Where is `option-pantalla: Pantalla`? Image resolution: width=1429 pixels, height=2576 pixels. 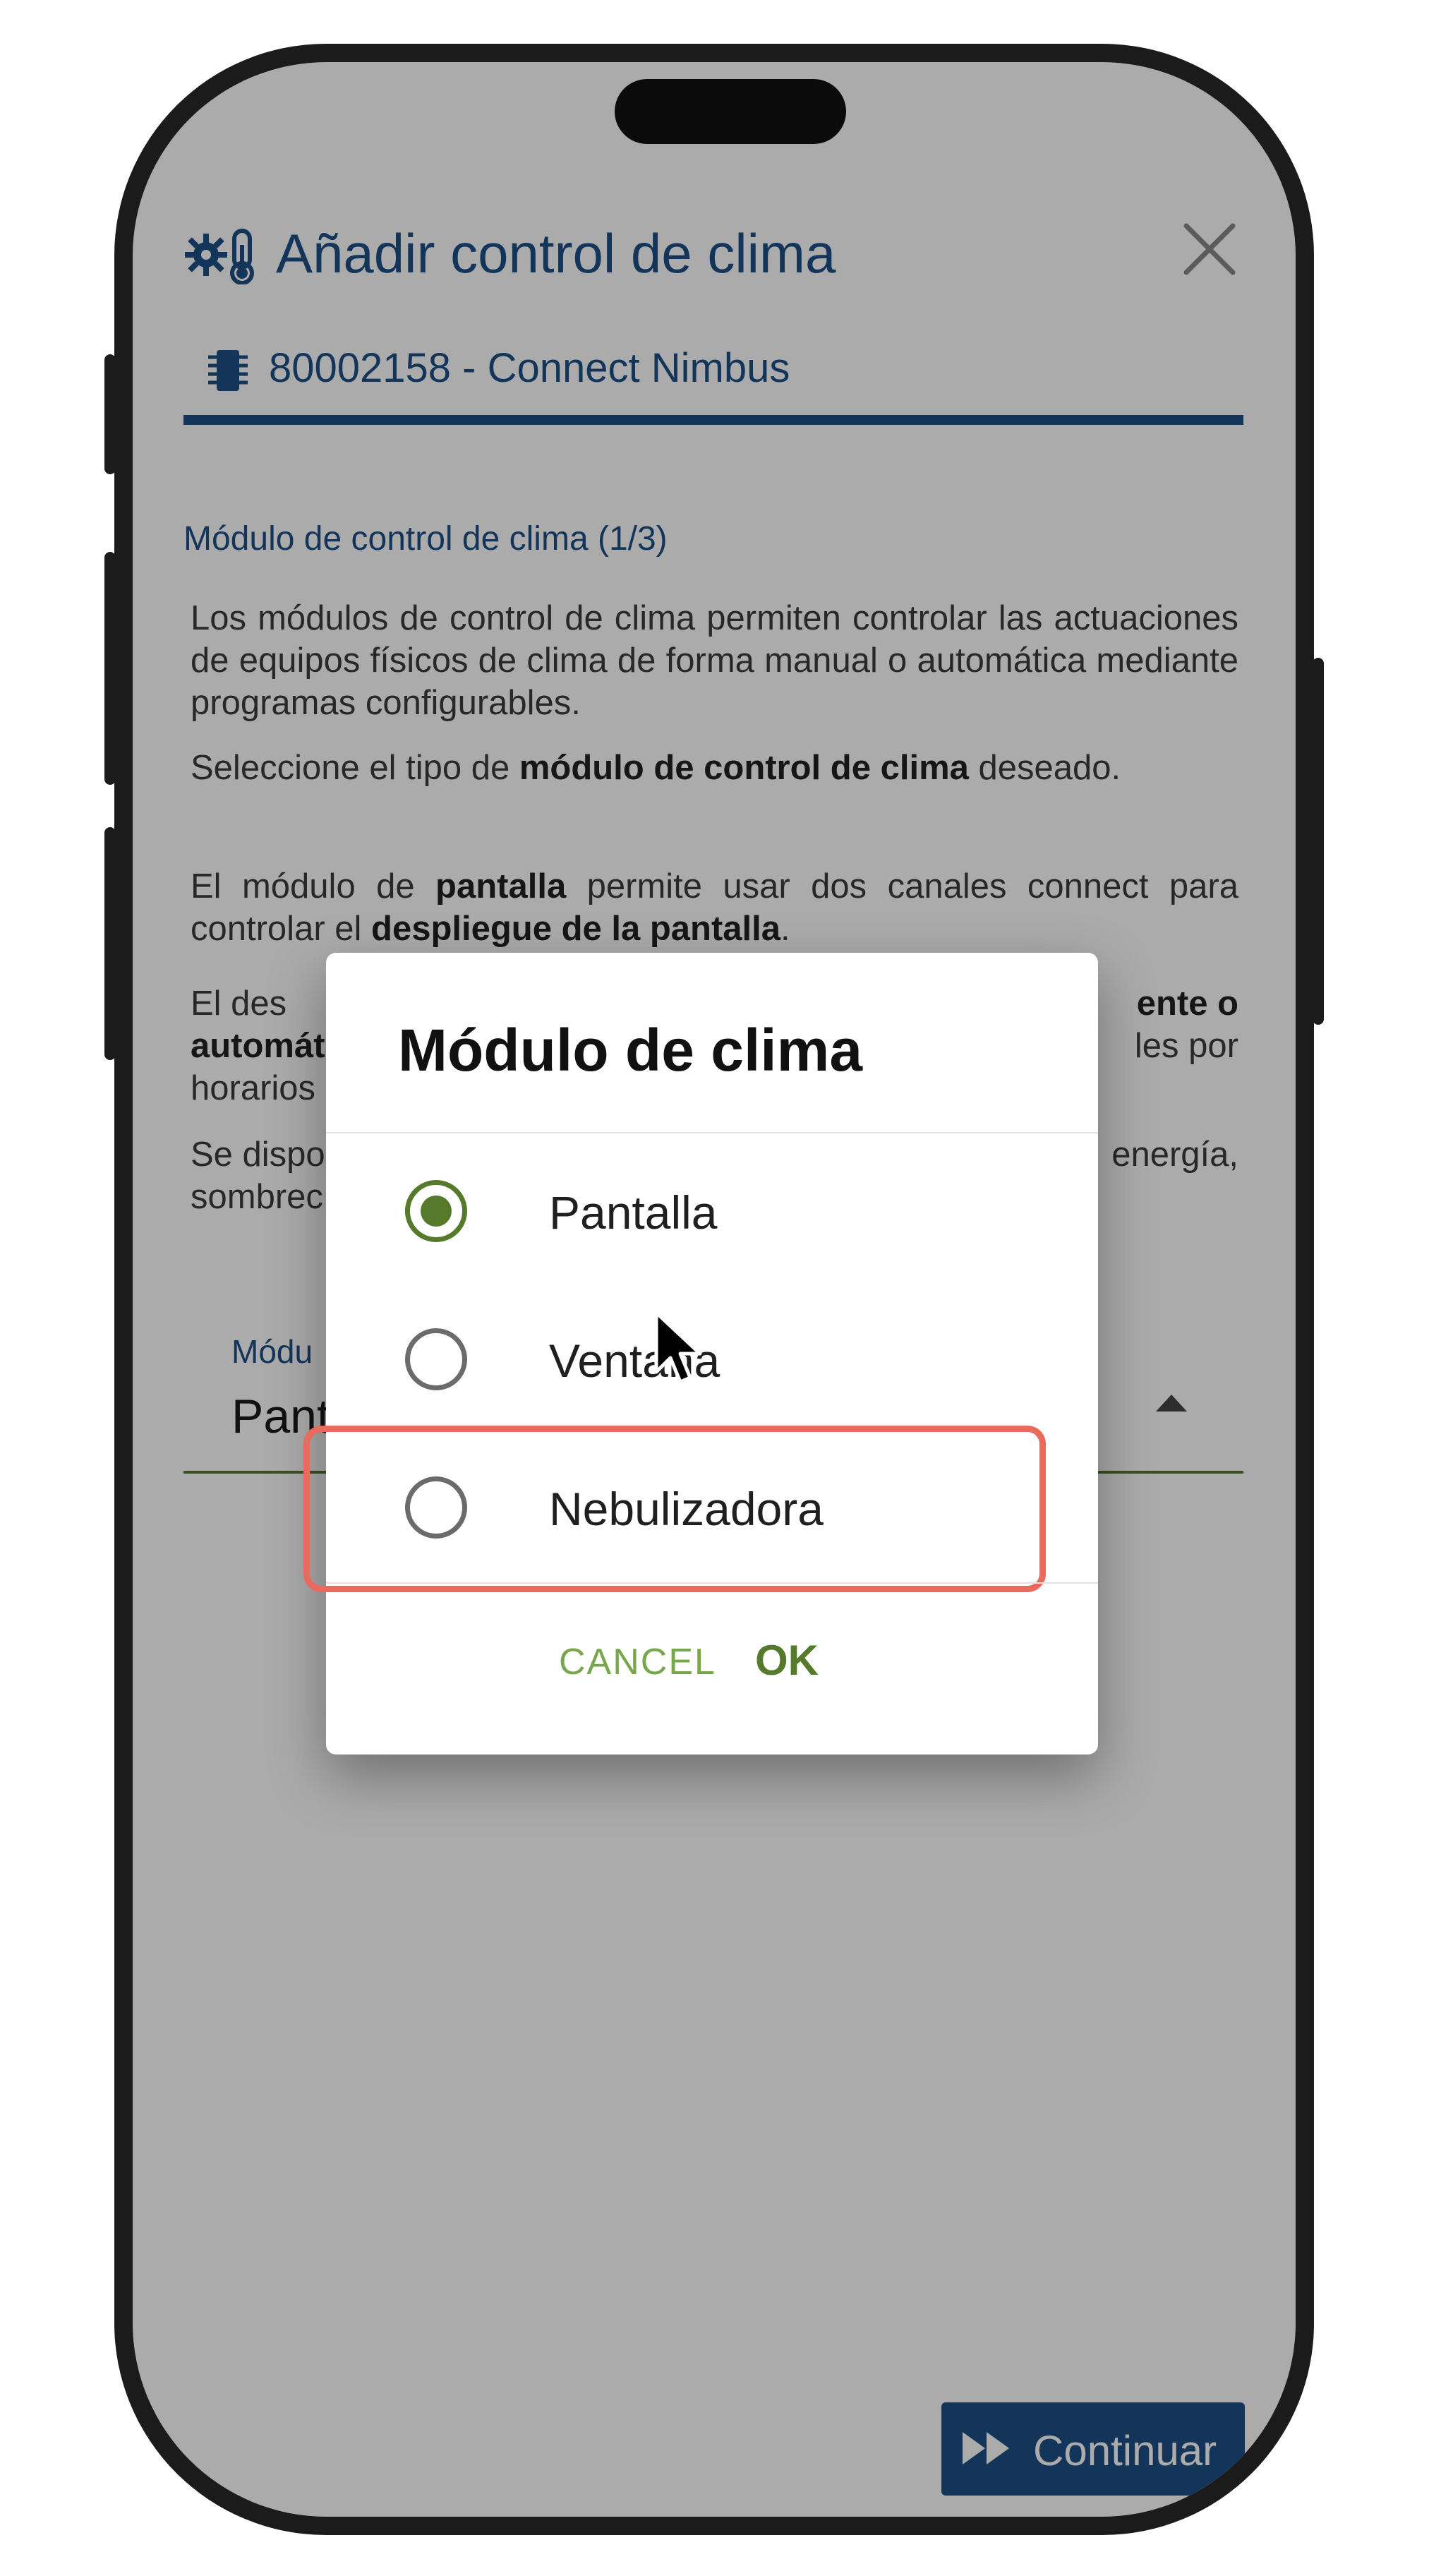 option-pantalla: Pantalla is located at coordinates (712, 1210).